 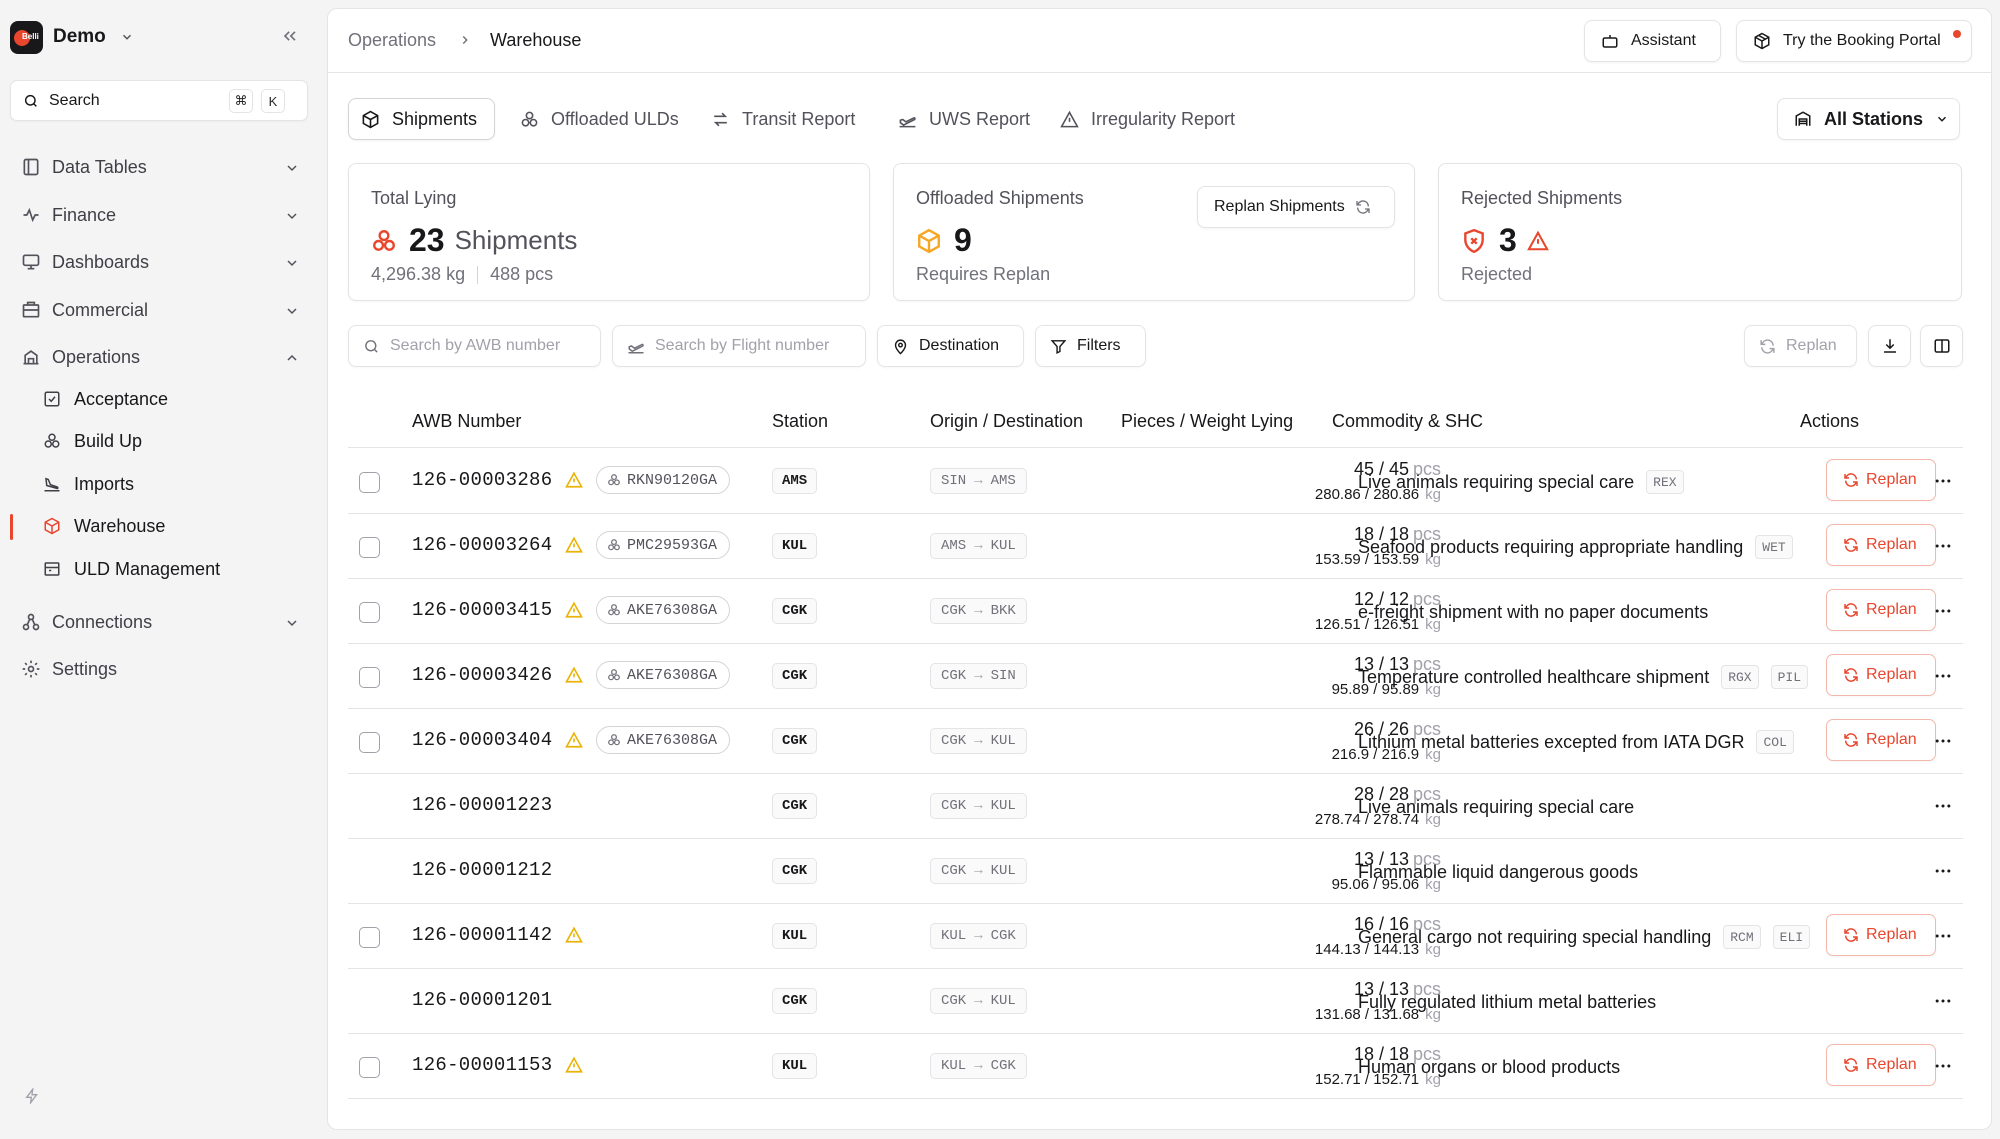 I want to click on finance-icon, so click(x=31, y=215).